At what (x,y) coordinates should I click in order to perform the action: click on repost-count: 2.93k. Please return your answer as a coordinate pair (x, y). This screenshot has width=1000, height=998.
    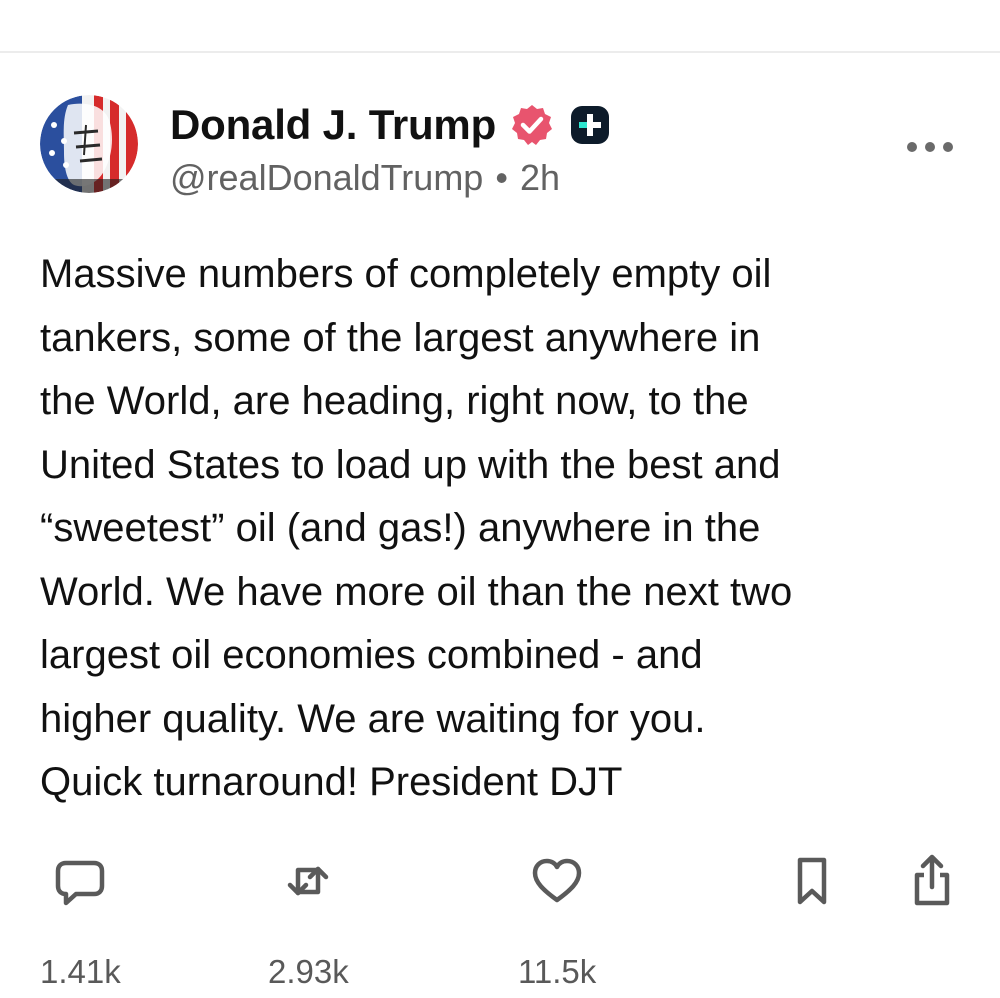
    Looking at the image, I should click on (308, 971).